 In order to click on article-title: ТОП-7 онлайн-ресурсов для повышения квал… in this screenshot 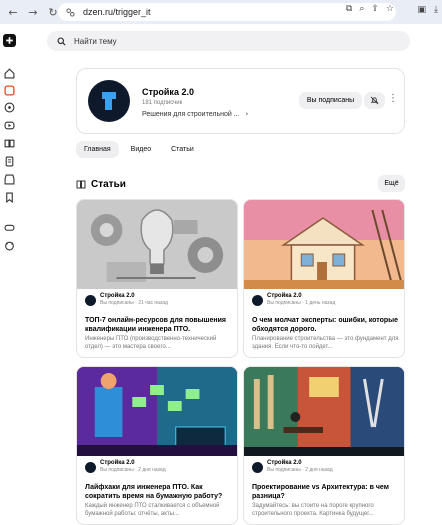, I will do `click(159, 325)`.